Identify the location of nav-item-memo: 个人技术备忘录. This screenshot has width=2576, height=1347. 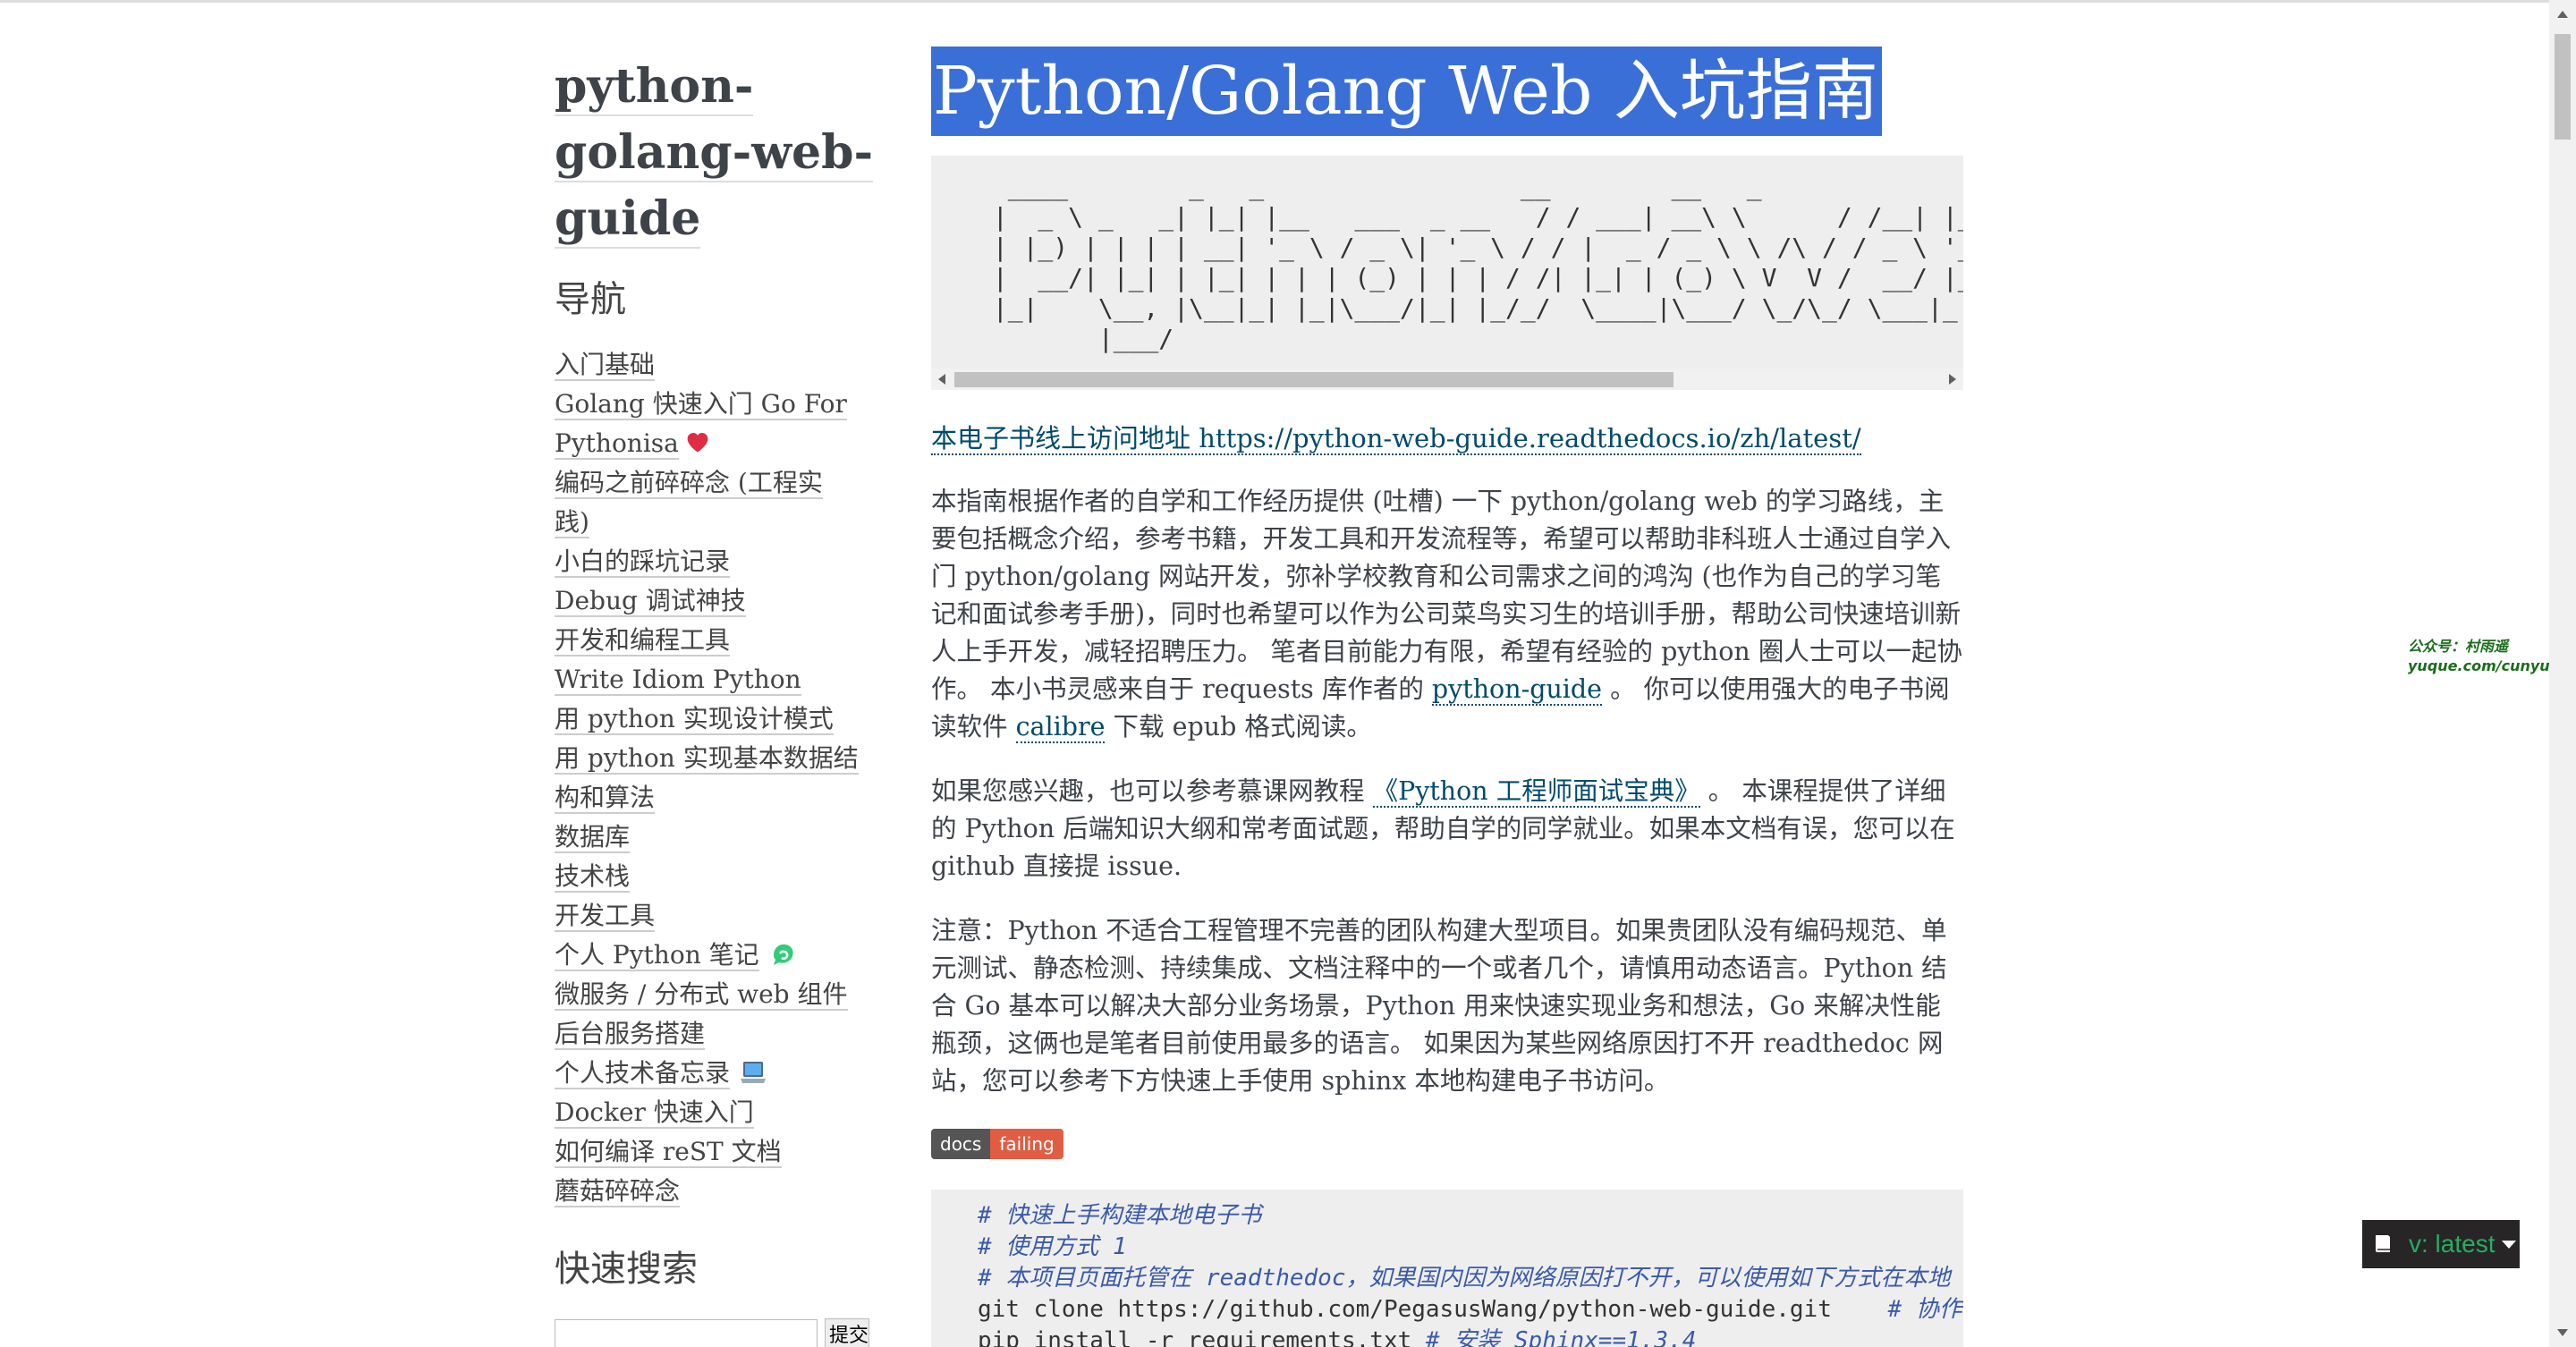
(716, 1073).